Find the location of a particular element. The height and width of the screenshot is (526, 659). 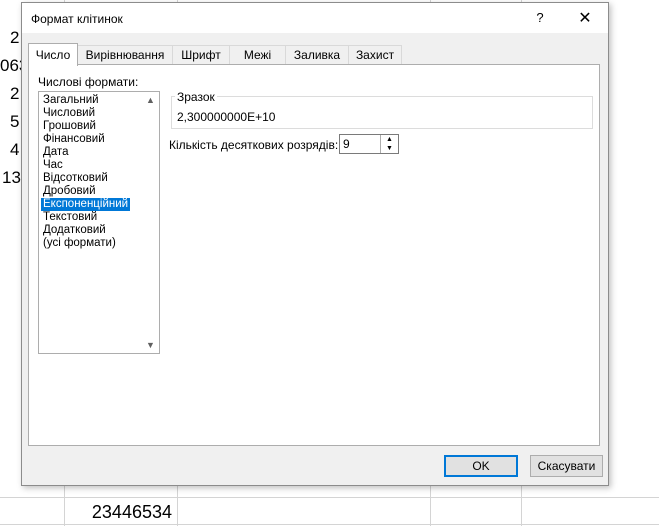

list-item: Текстовий is located at coordinates (70, 217).